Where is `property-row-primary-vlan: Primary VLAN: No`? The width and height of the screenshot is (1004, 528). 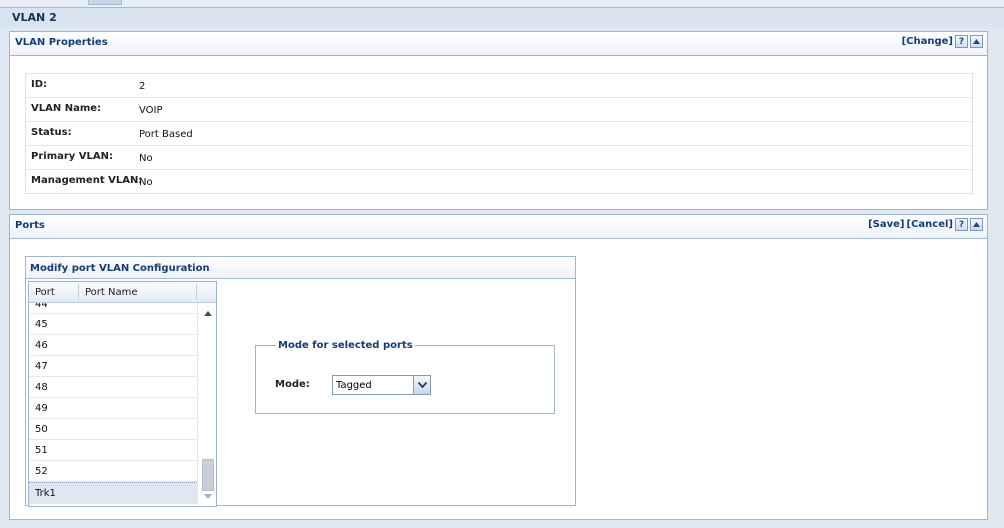
property-row-primary-vlan: Primary VLAN: No is located at coordinates (499, 158).